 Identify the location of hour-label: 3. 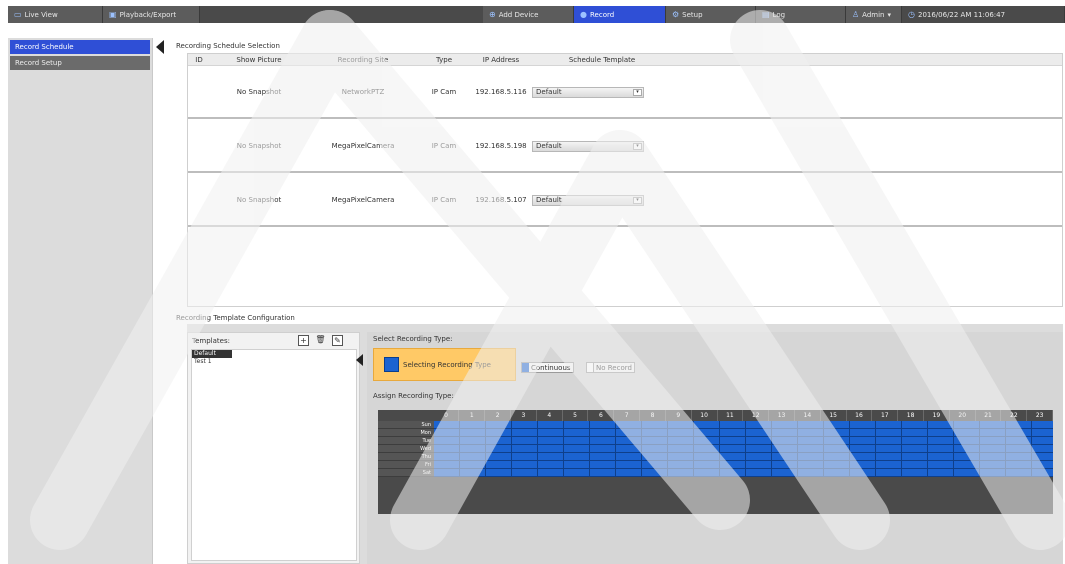
(524, 415).